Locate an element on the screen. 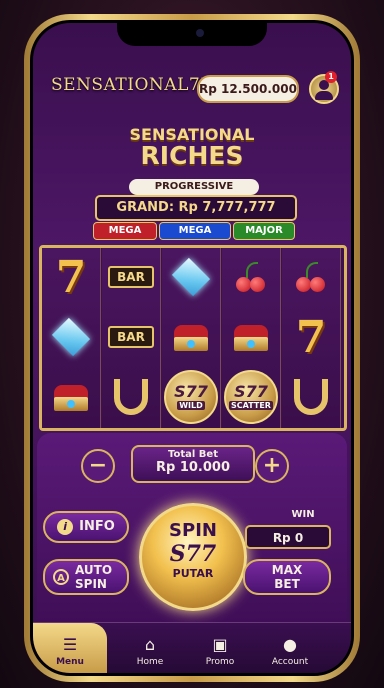 Image resolution: width=384 pixels, height=688 pixels. bottom-nav: ☰ Menu ⌂ Home ▣ Promo ● Account is located at coordinates (192, 647).